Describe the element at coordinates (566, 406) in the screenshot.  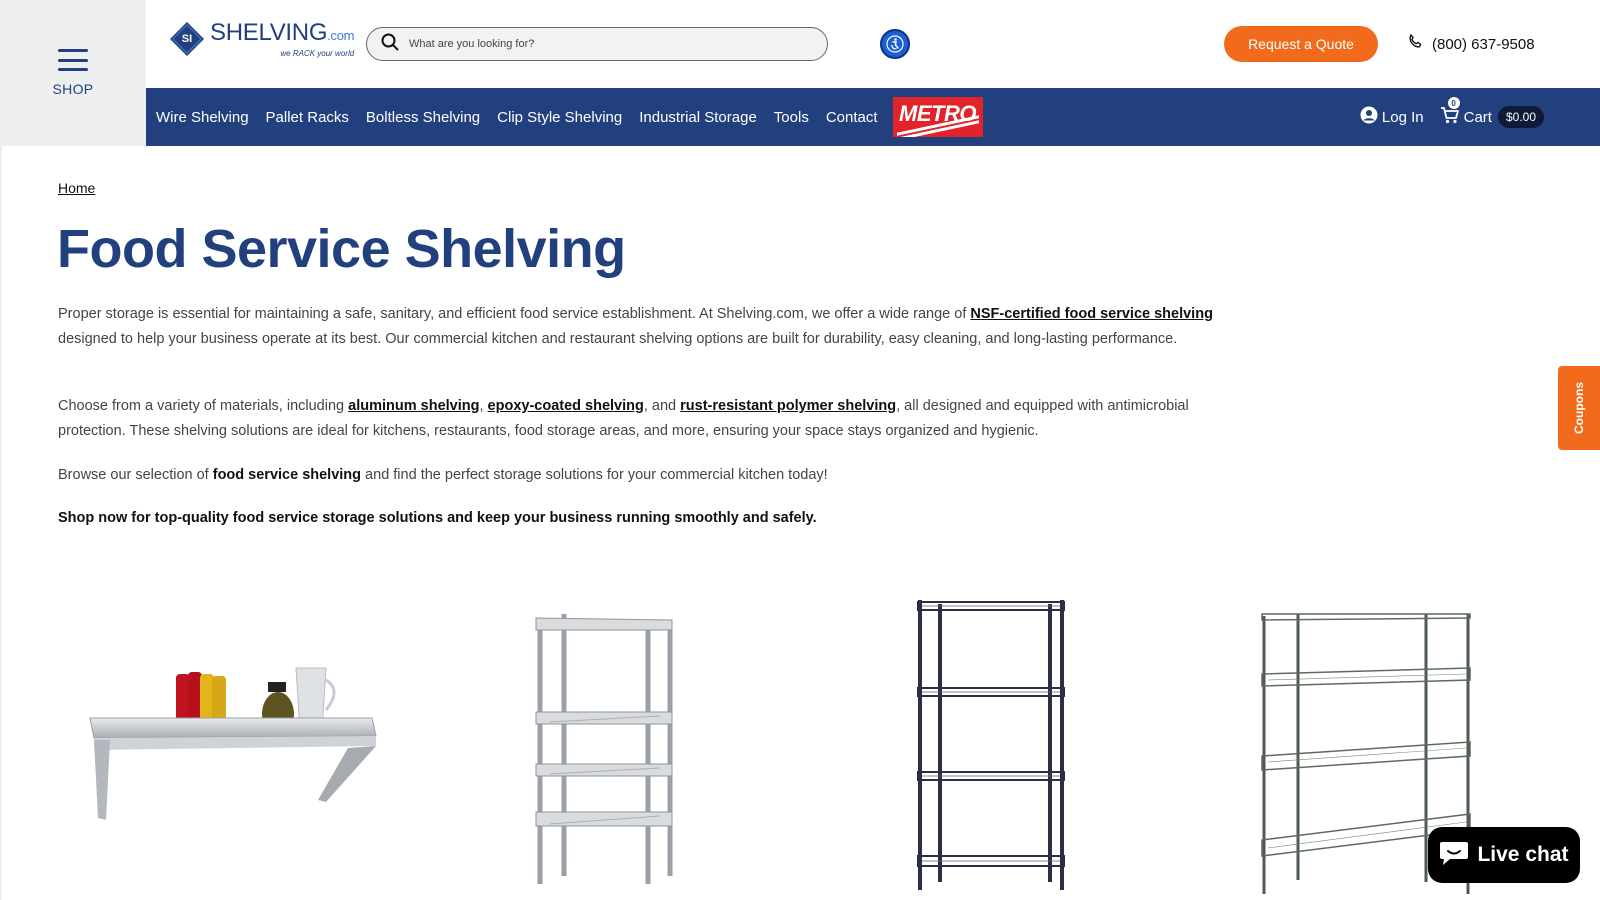
I see `epoxy-coated-shelving-link: epoxy-coated shelving` at that location.